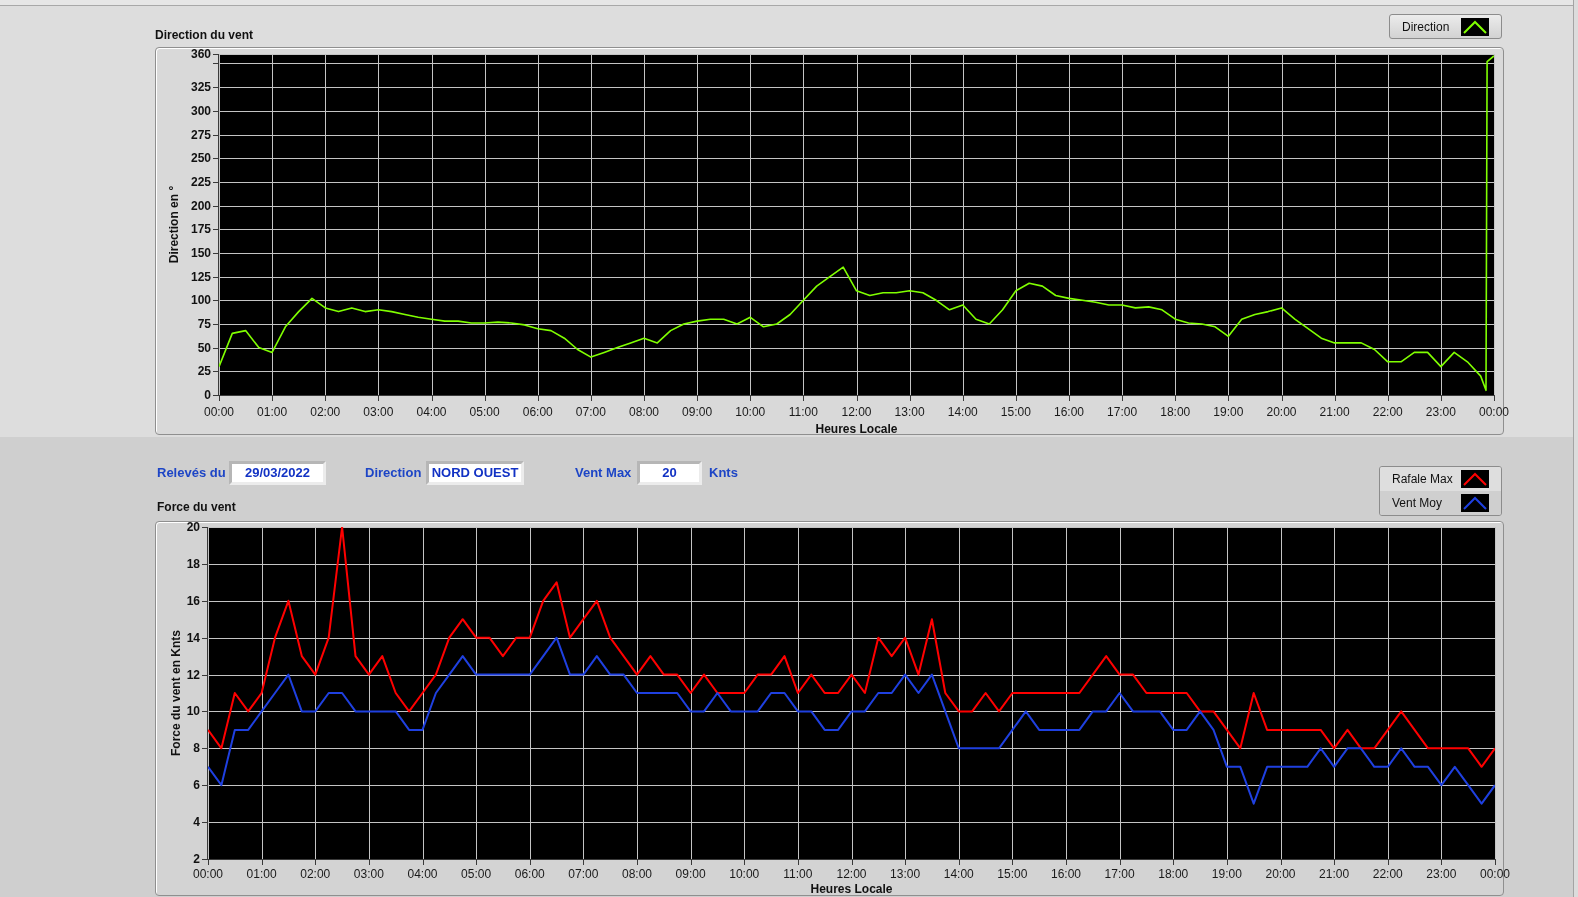 This screenshot has height=897, width=1578. What do you see at coordinates (200, 205) in the screenshot?
I see `axis-tick-label: 200` at bounding box center [200, 205].